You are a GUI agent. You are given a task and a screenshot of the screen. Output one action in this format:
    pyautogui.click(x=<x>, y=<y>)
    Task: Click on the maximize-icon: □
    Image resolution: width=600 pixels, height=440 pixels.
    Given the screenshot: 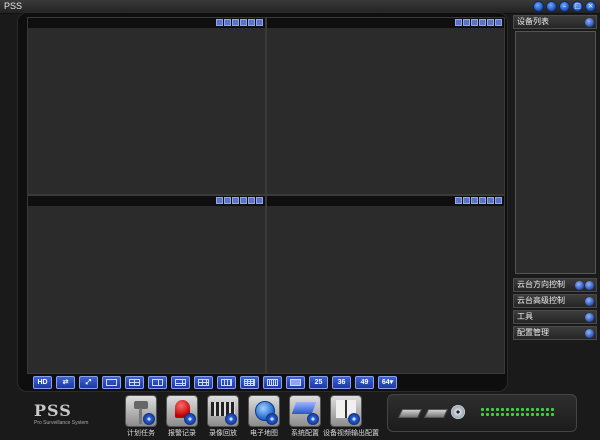 What is the action you would take?
    pyautogui.click(x=577, y=6)
    